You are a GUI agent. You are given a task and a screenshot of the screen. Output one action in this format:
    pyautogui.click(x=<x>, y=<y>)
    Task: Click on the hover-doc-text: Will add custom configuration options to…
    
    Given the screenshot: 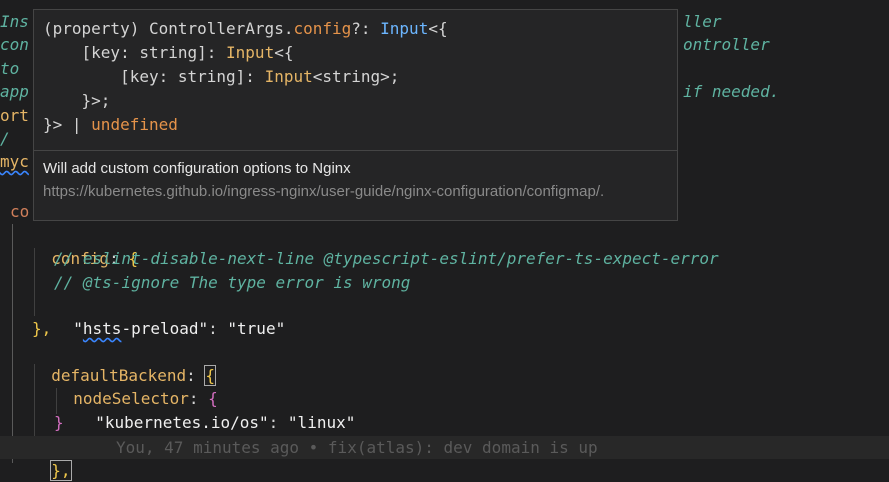 What is the action you would take?
    pyautogui.click(x=197, y=168)
    